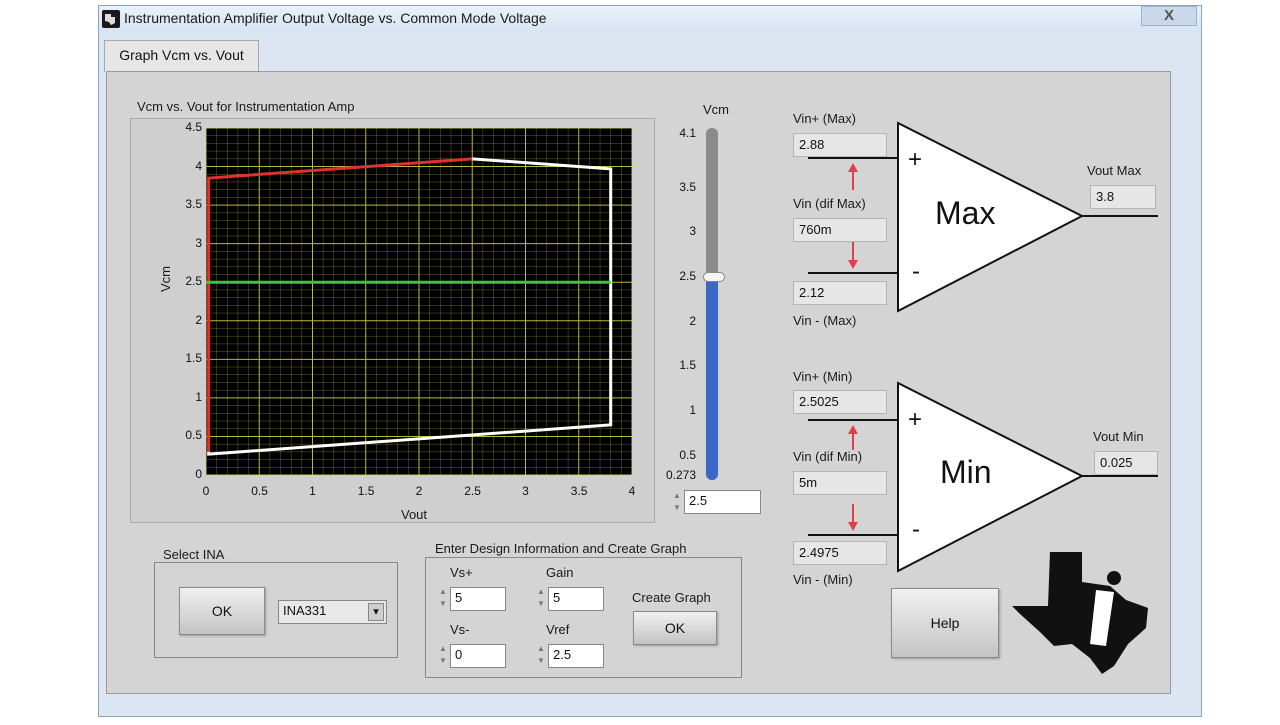 Image resolution: width=1280 pixels, height=725 pixels. What do you see at coordinates (478, 656) in the screenshot?
I see `vs-minus-input: 0` at bounding box center [478, 656].